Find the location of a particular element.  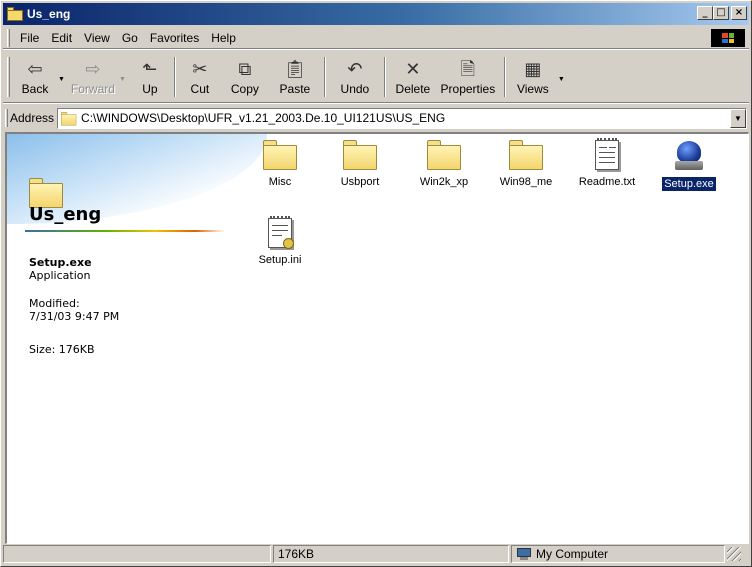

my-computer-icon is located at coordinates (524, 554).